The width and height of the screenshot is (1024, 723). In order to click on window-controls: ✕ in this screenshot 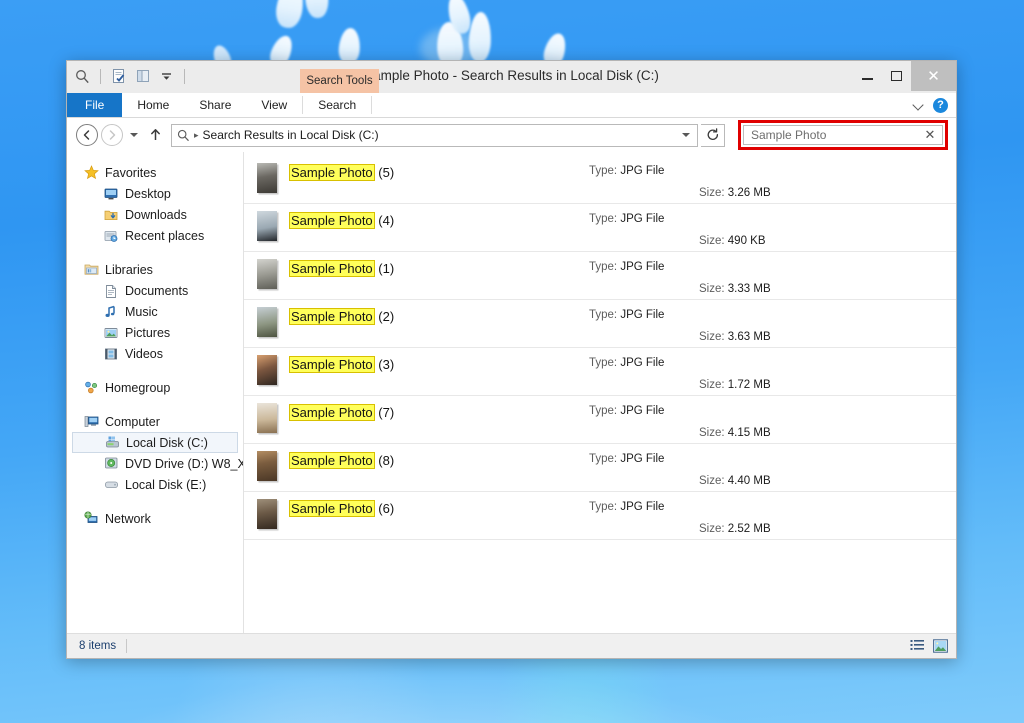, I will do `click(904, 76)`.